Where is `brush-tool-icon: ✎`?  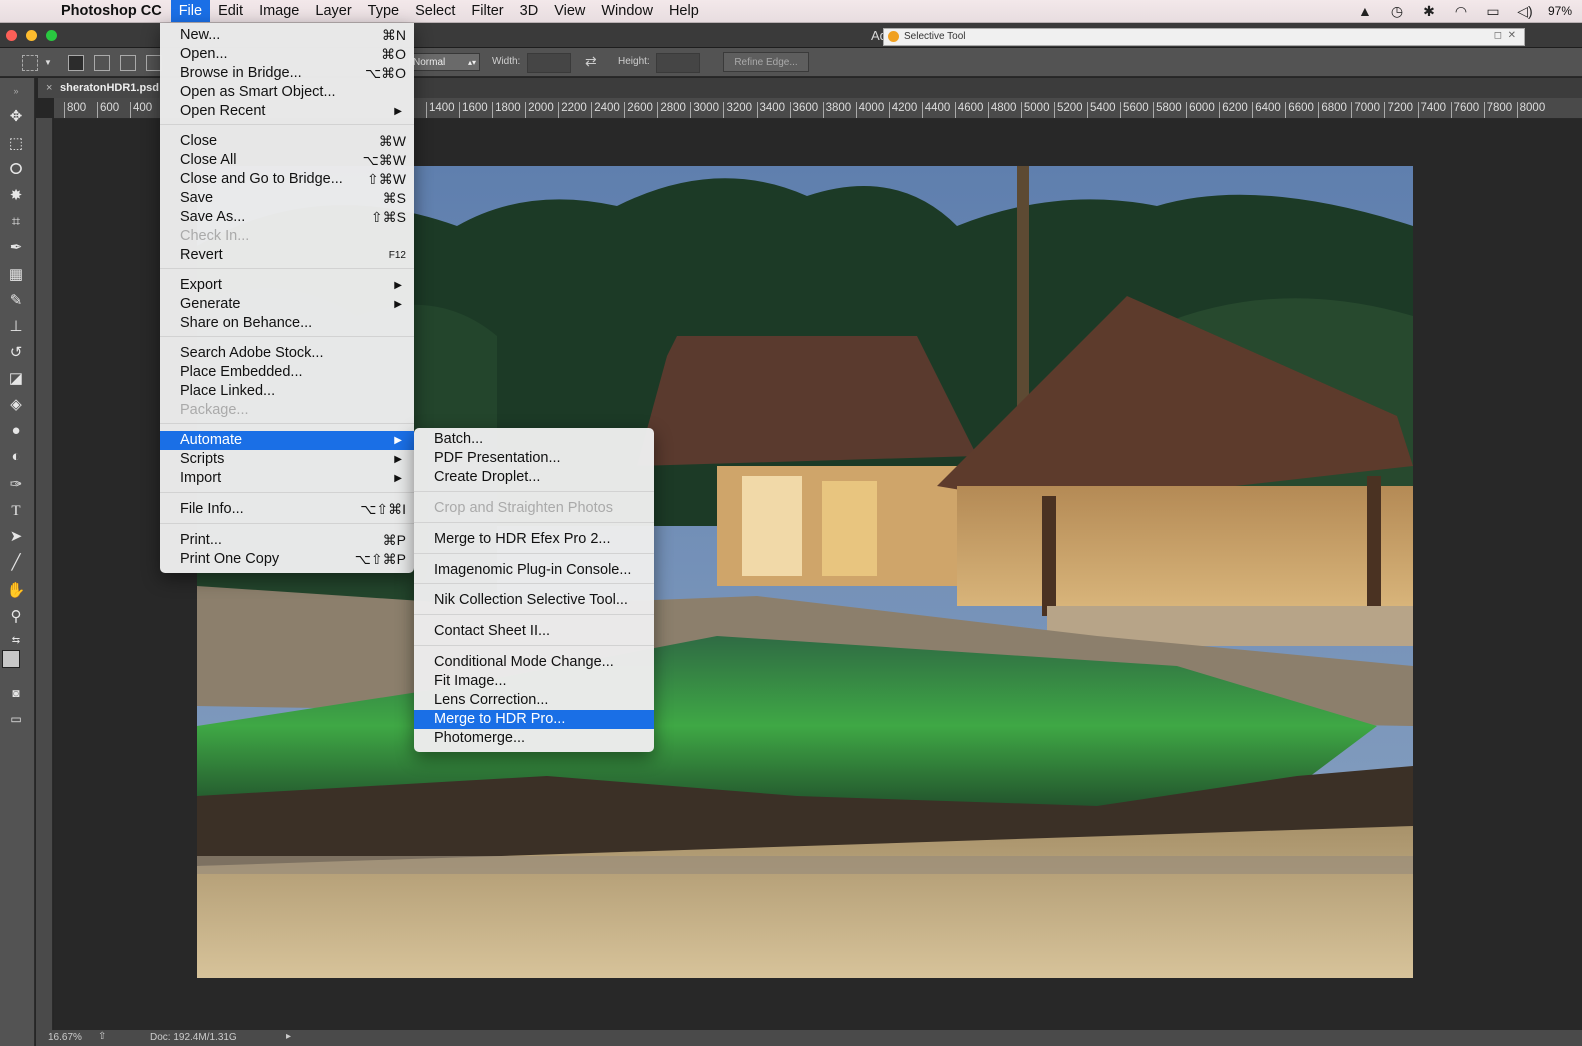 brush-tool-icon: ✎ is located at coordinates (16, 301).